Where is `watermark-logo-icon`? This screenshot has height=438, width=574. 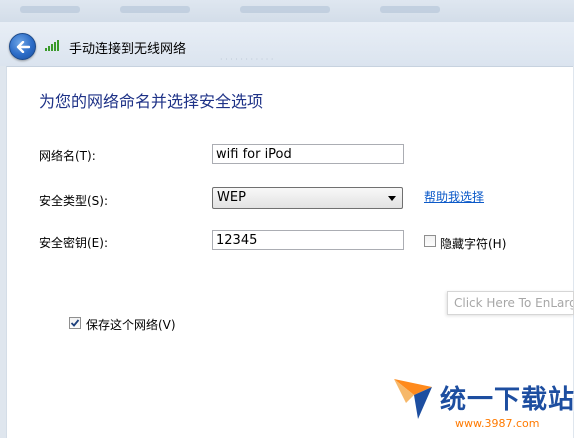
watermark-logo-icon is located at coordinates (413, 399).